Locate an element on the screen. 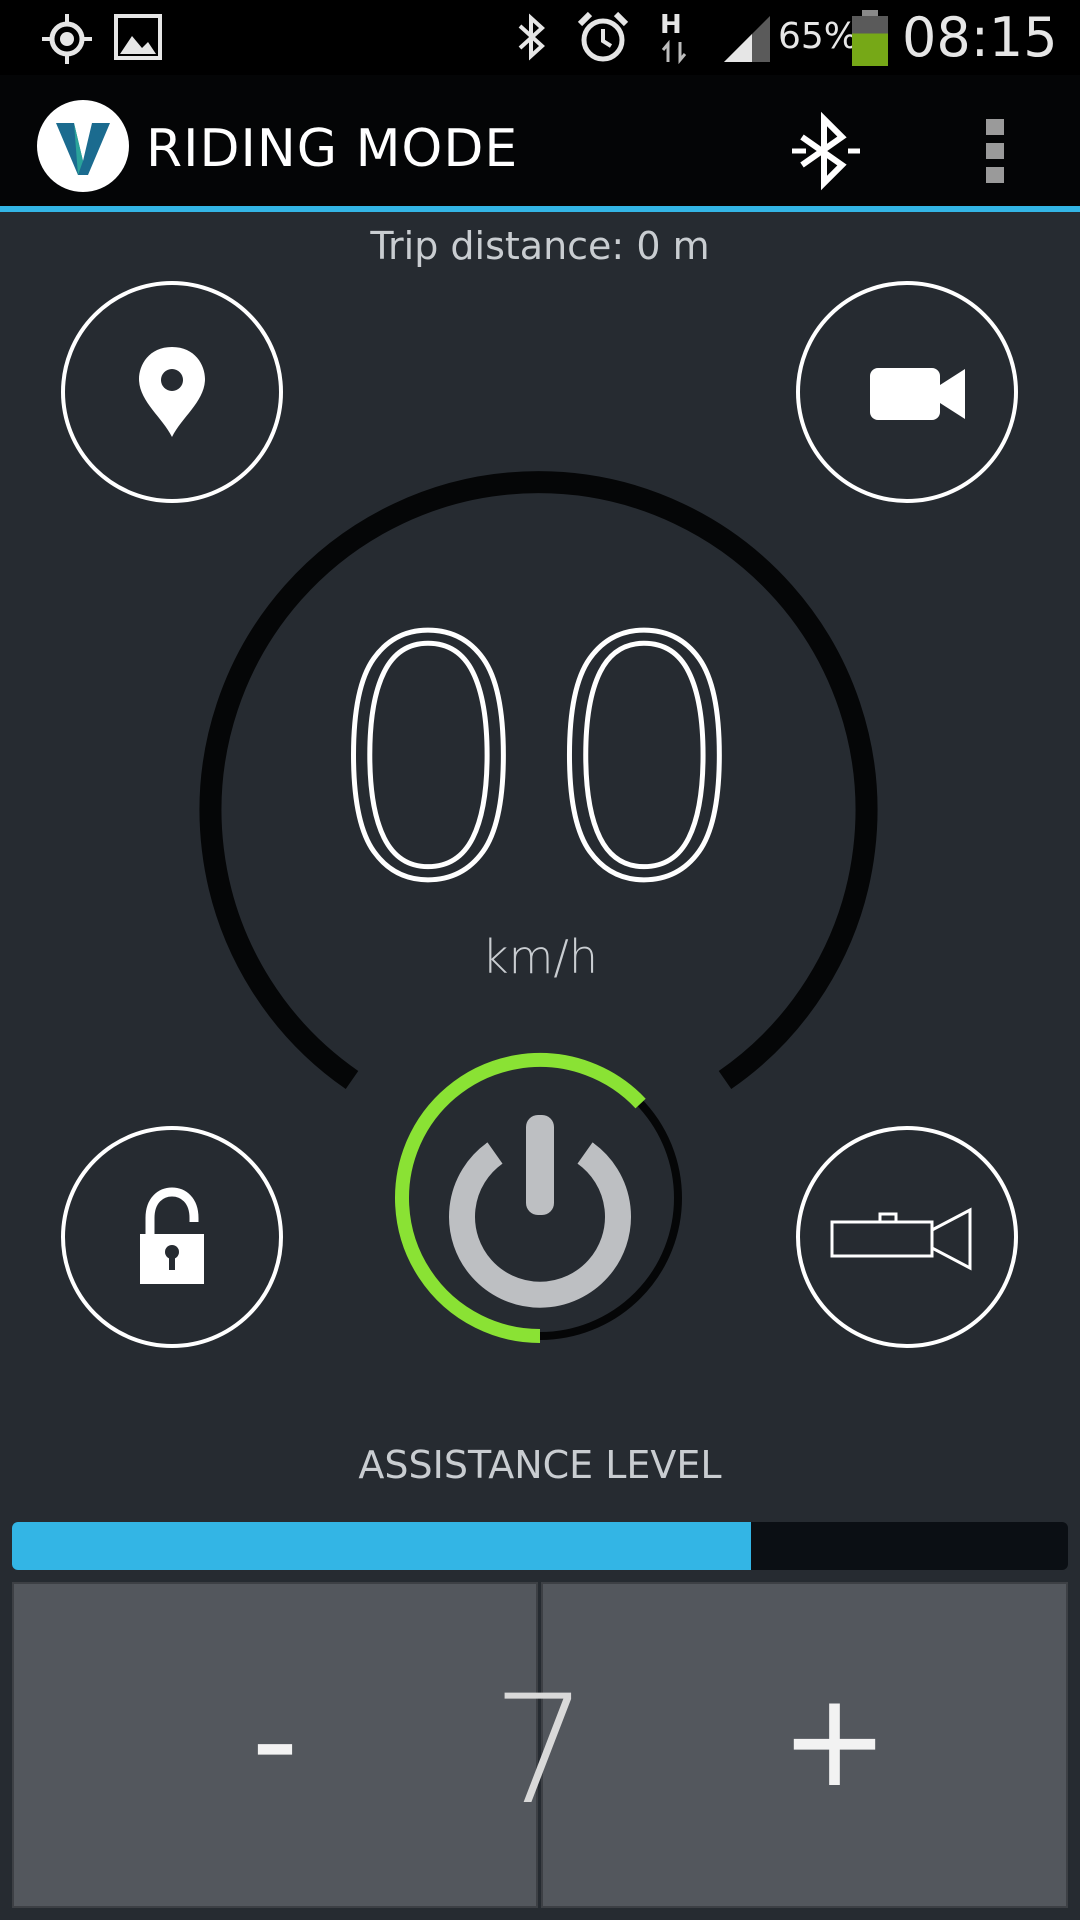 The width and height of the screenshot is (1080, 1920). horn-button is located at coordinates (907, 1237).